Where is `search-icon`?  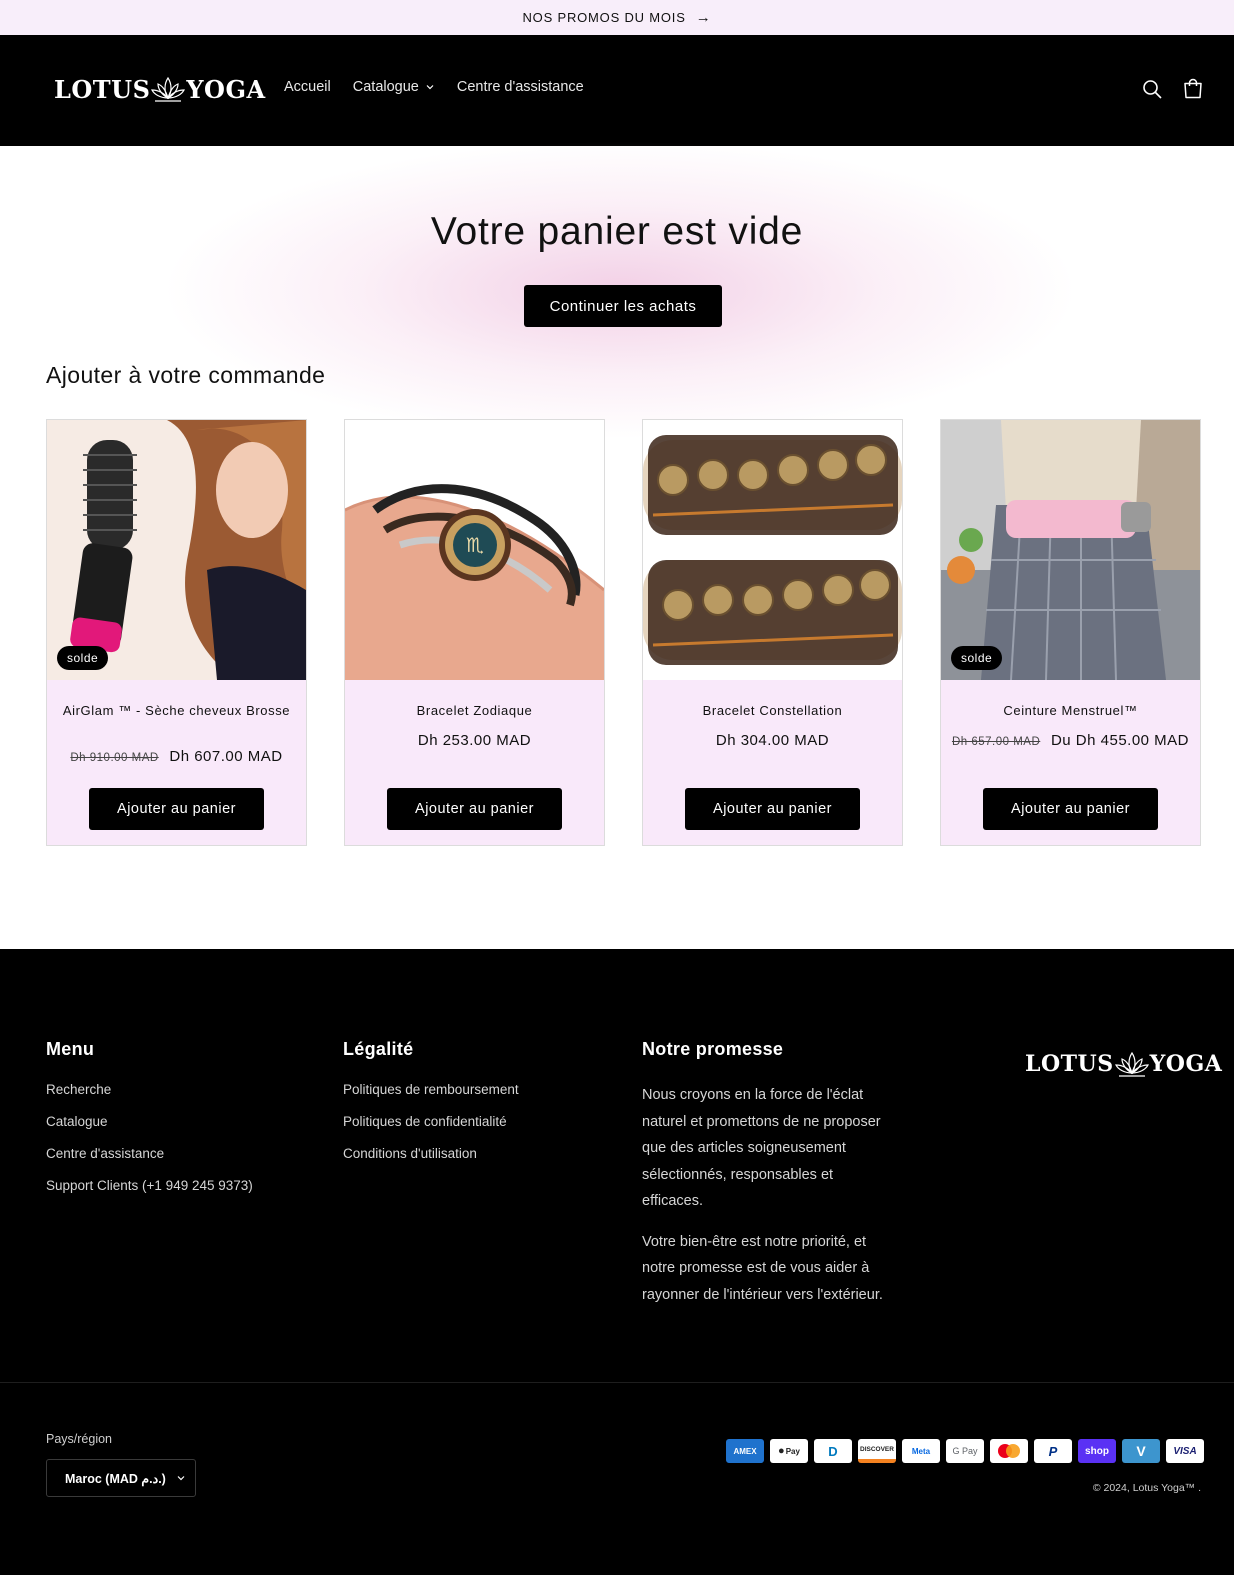
search-icon is located at coordinates (1152, 89).